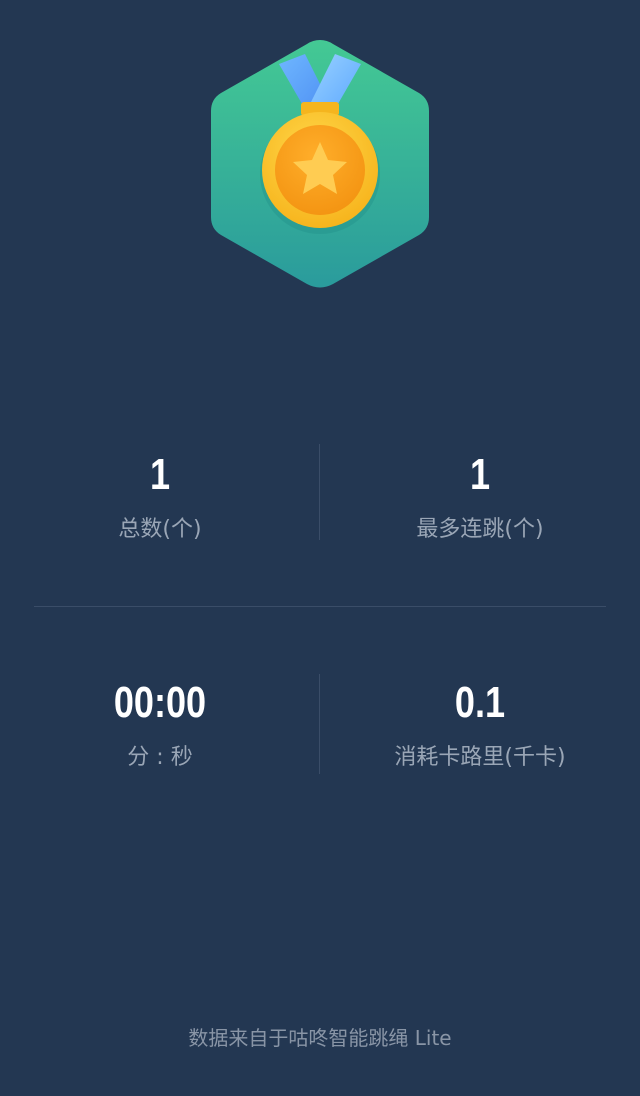  Describe the element at coordinates (320, 606) in the screenshot. I see `horizontal-divider` at that location.